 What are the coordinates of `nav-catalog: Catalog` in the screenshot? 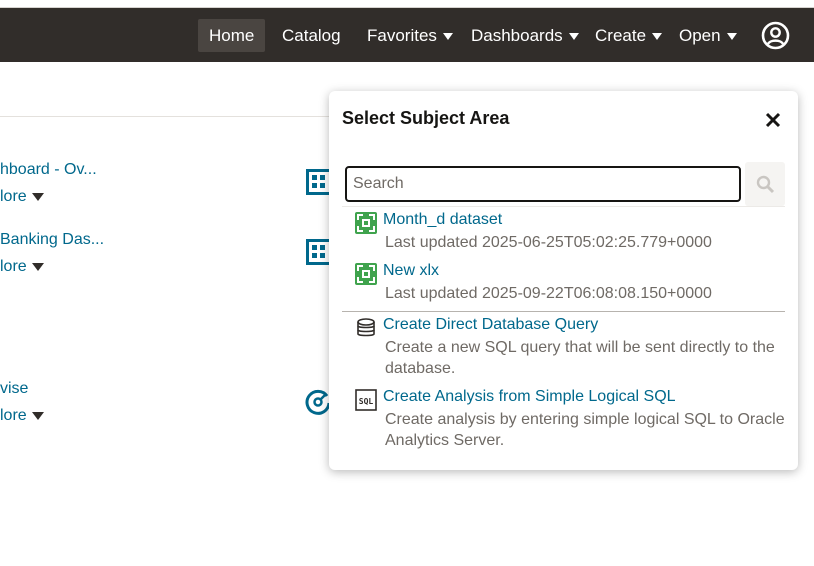 It's located at (311, 35).